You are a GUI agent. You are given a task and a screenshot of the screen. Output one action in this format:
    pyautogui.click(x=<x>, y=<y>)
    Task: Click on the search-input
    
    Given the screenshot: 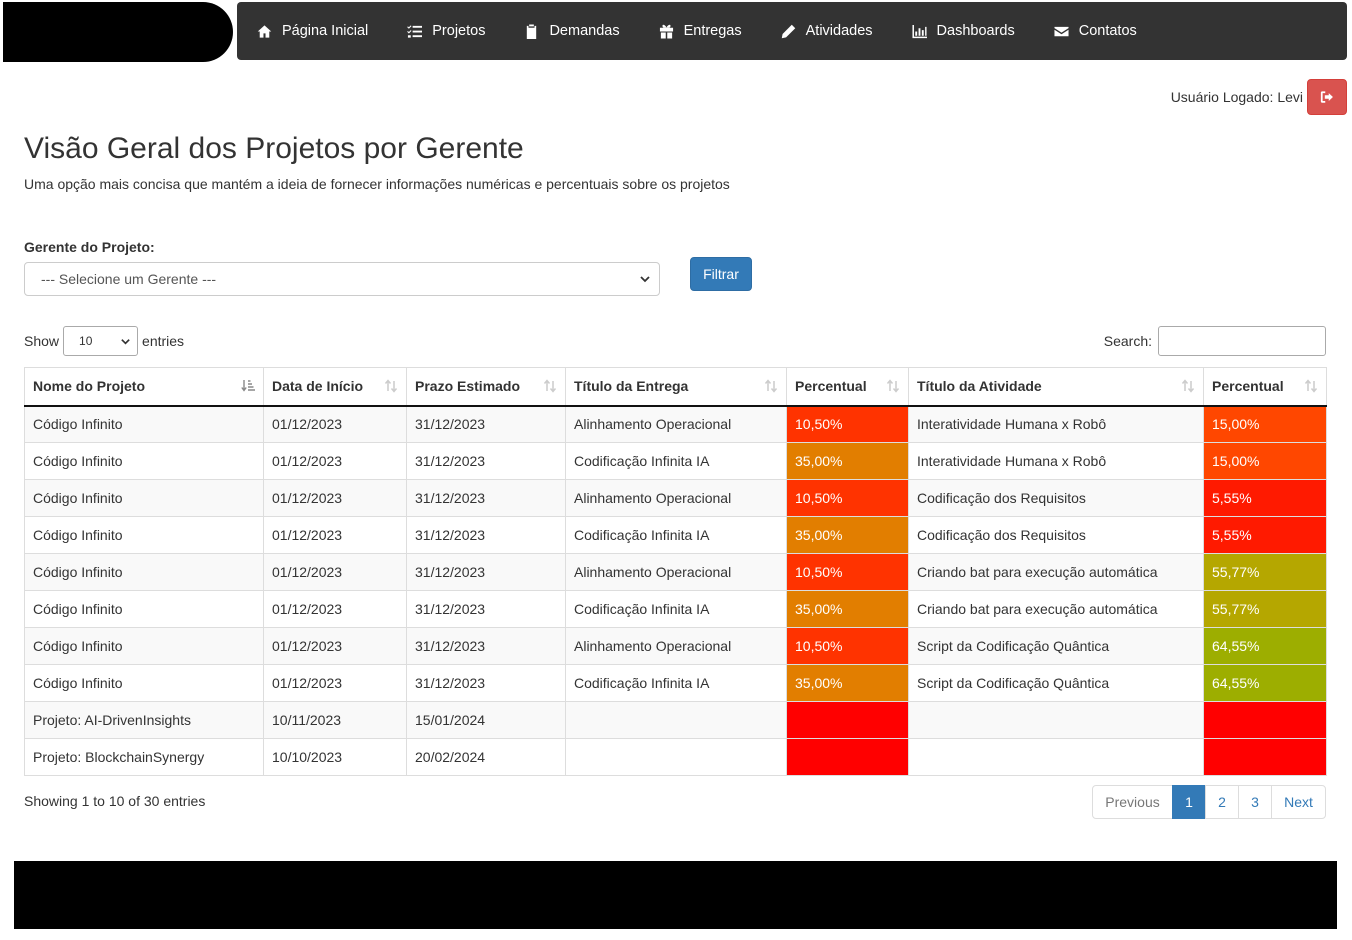 What is the action you would take?
    pyautogui.click(x=1242, y=341)
    